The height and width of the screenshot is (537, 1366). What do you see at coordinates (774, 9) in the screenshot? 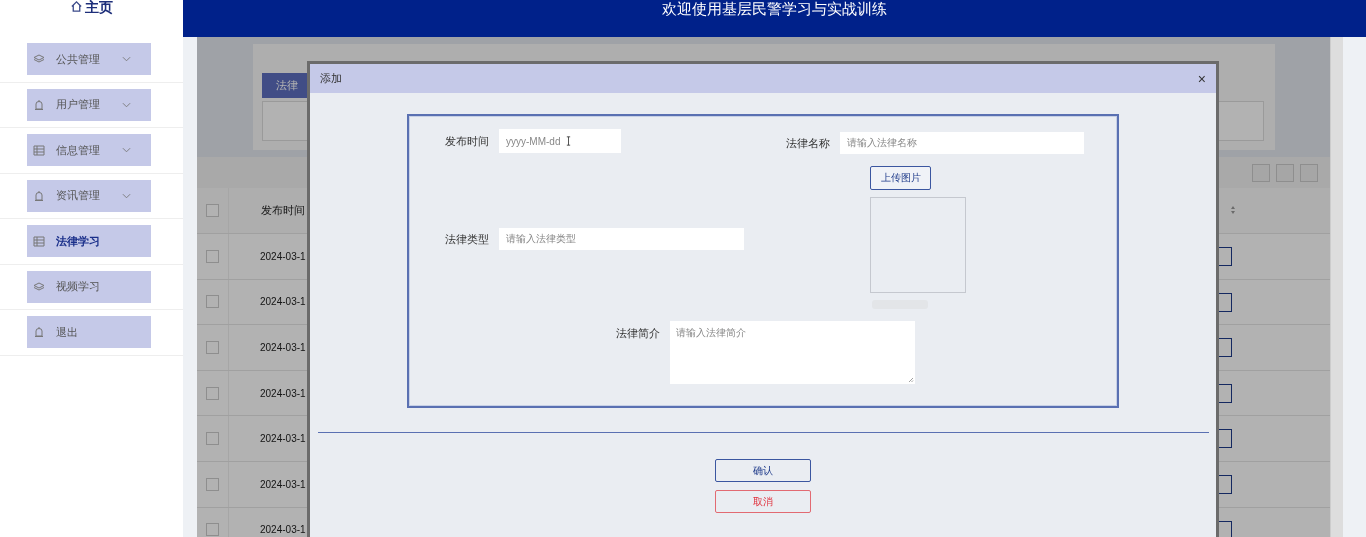
I see `page-title: 欢迎使用基层民警学习与实战训练` at bounding box center [774, 9].